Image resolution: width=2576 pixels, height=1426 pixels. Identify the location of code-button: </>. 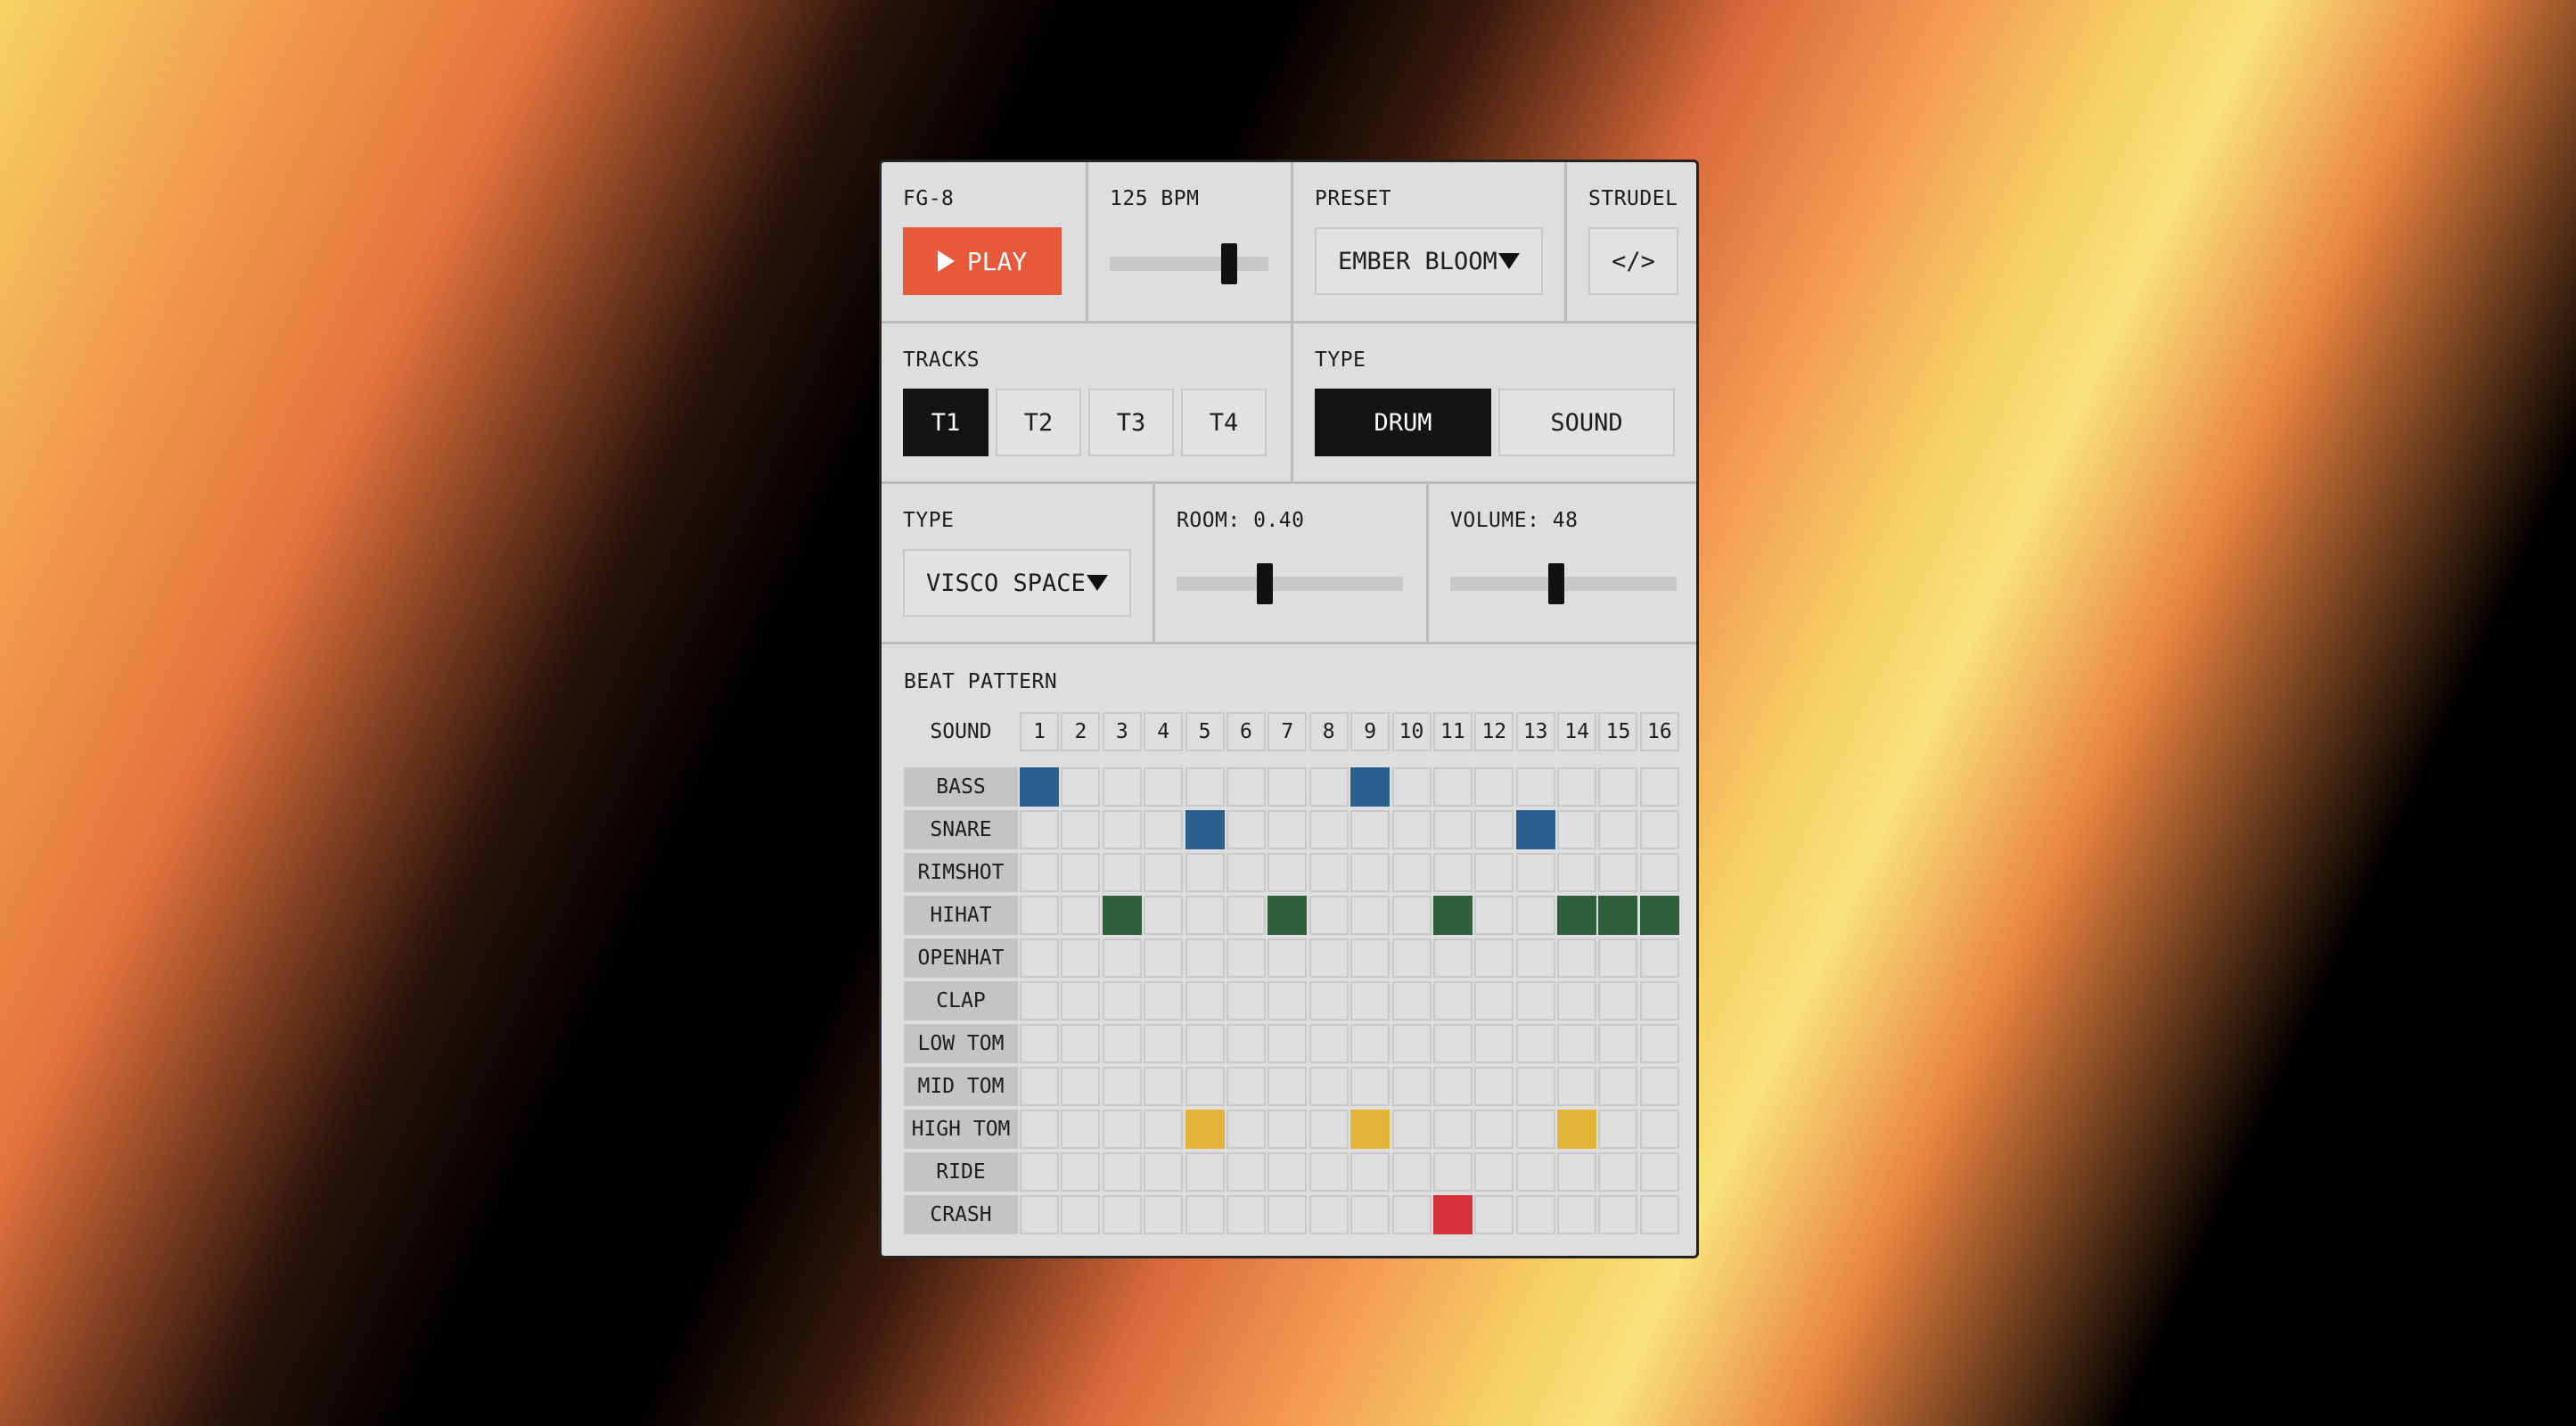
(1633, 261).